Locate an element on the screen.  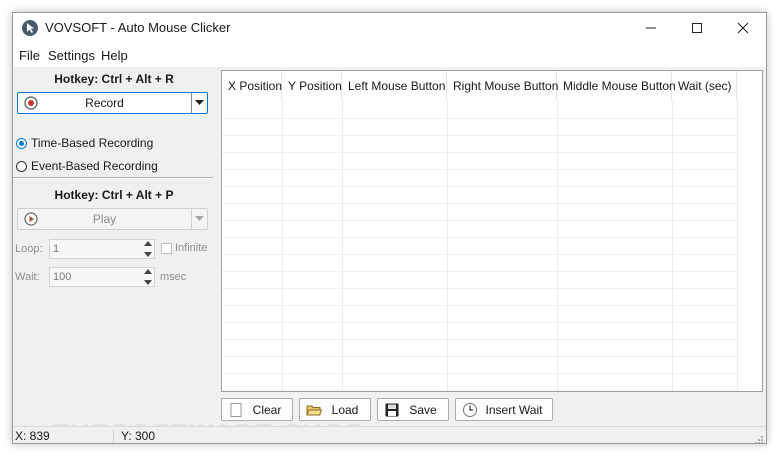
menu-file: File is located at coordinates (29, 55).